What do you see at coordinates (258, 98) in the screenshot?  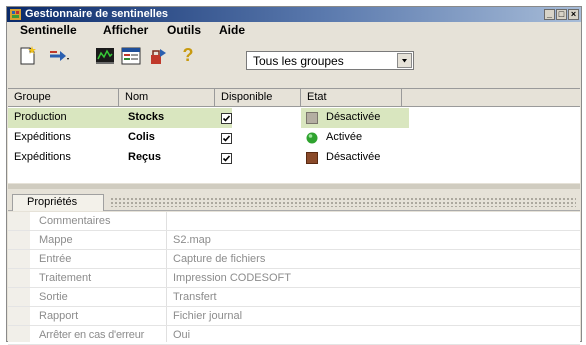 I see `column-header-disponible: Disponible` at bounding box center [258, 98].